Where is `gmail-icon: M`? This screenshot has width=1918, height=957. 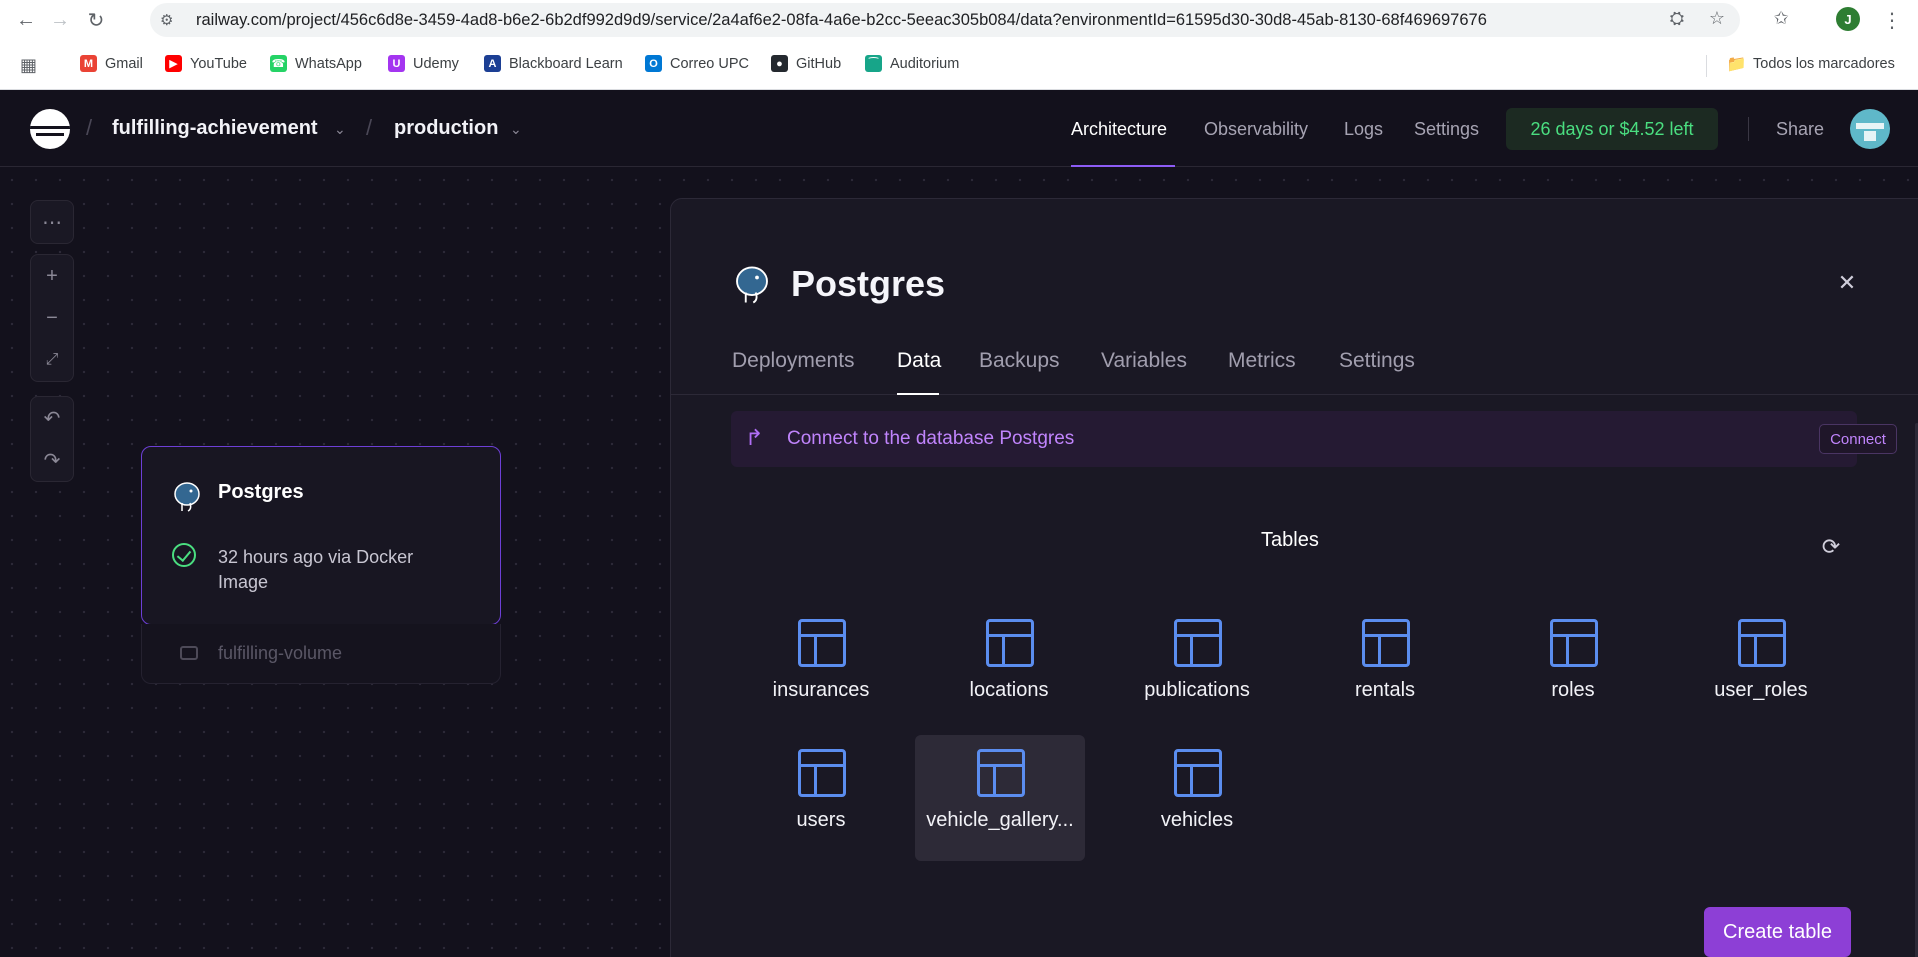
gmail-icon: M is located at coordinates (88, 63).